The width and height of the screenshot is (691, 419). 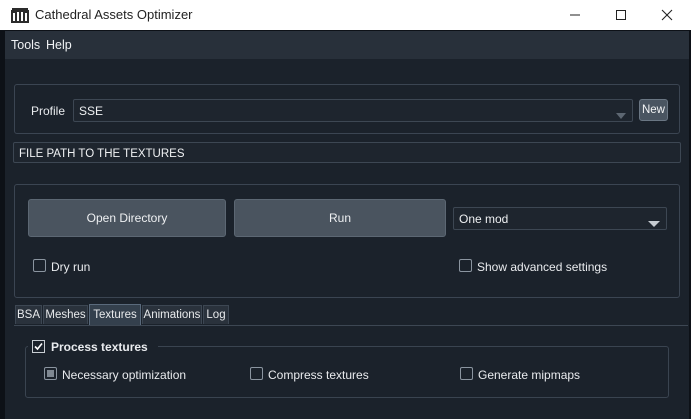 I want to click on tab-meshes: Meshes, so click(x=65, y=314).